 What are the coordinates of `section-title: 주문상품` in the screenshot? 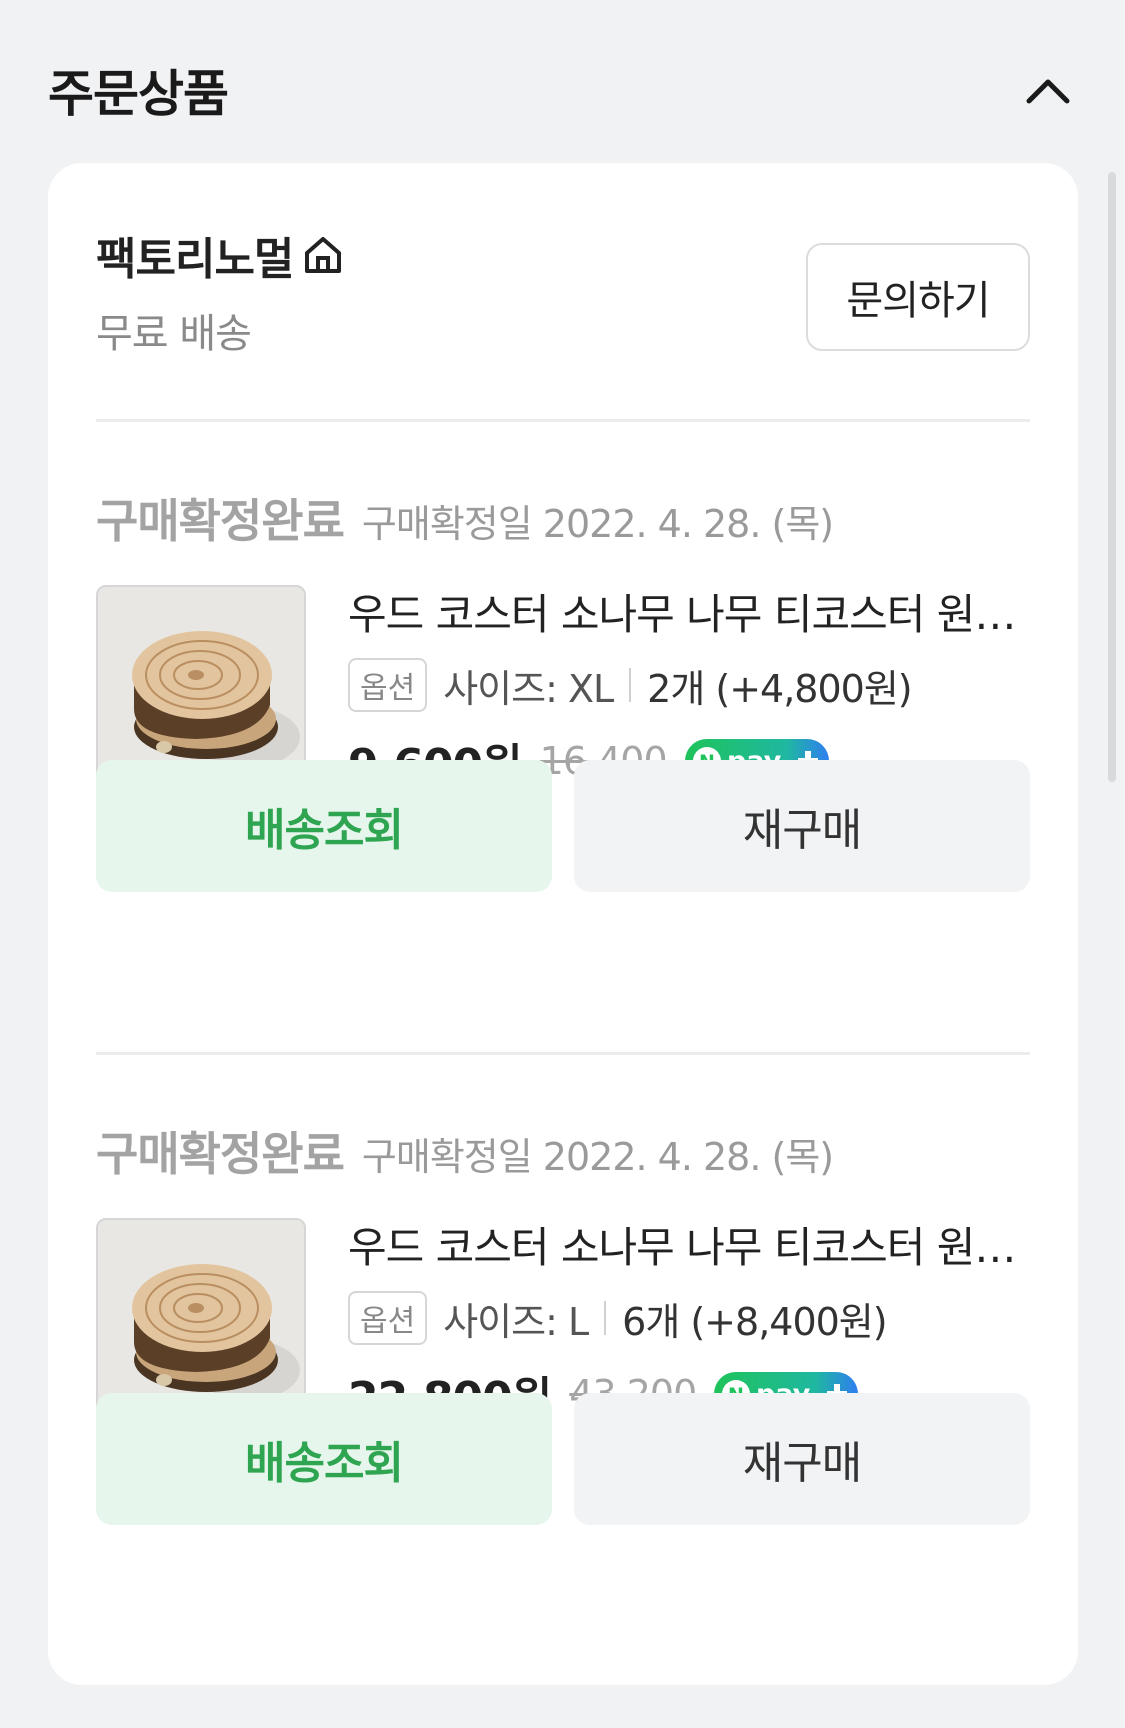 It's located at (138, 94).